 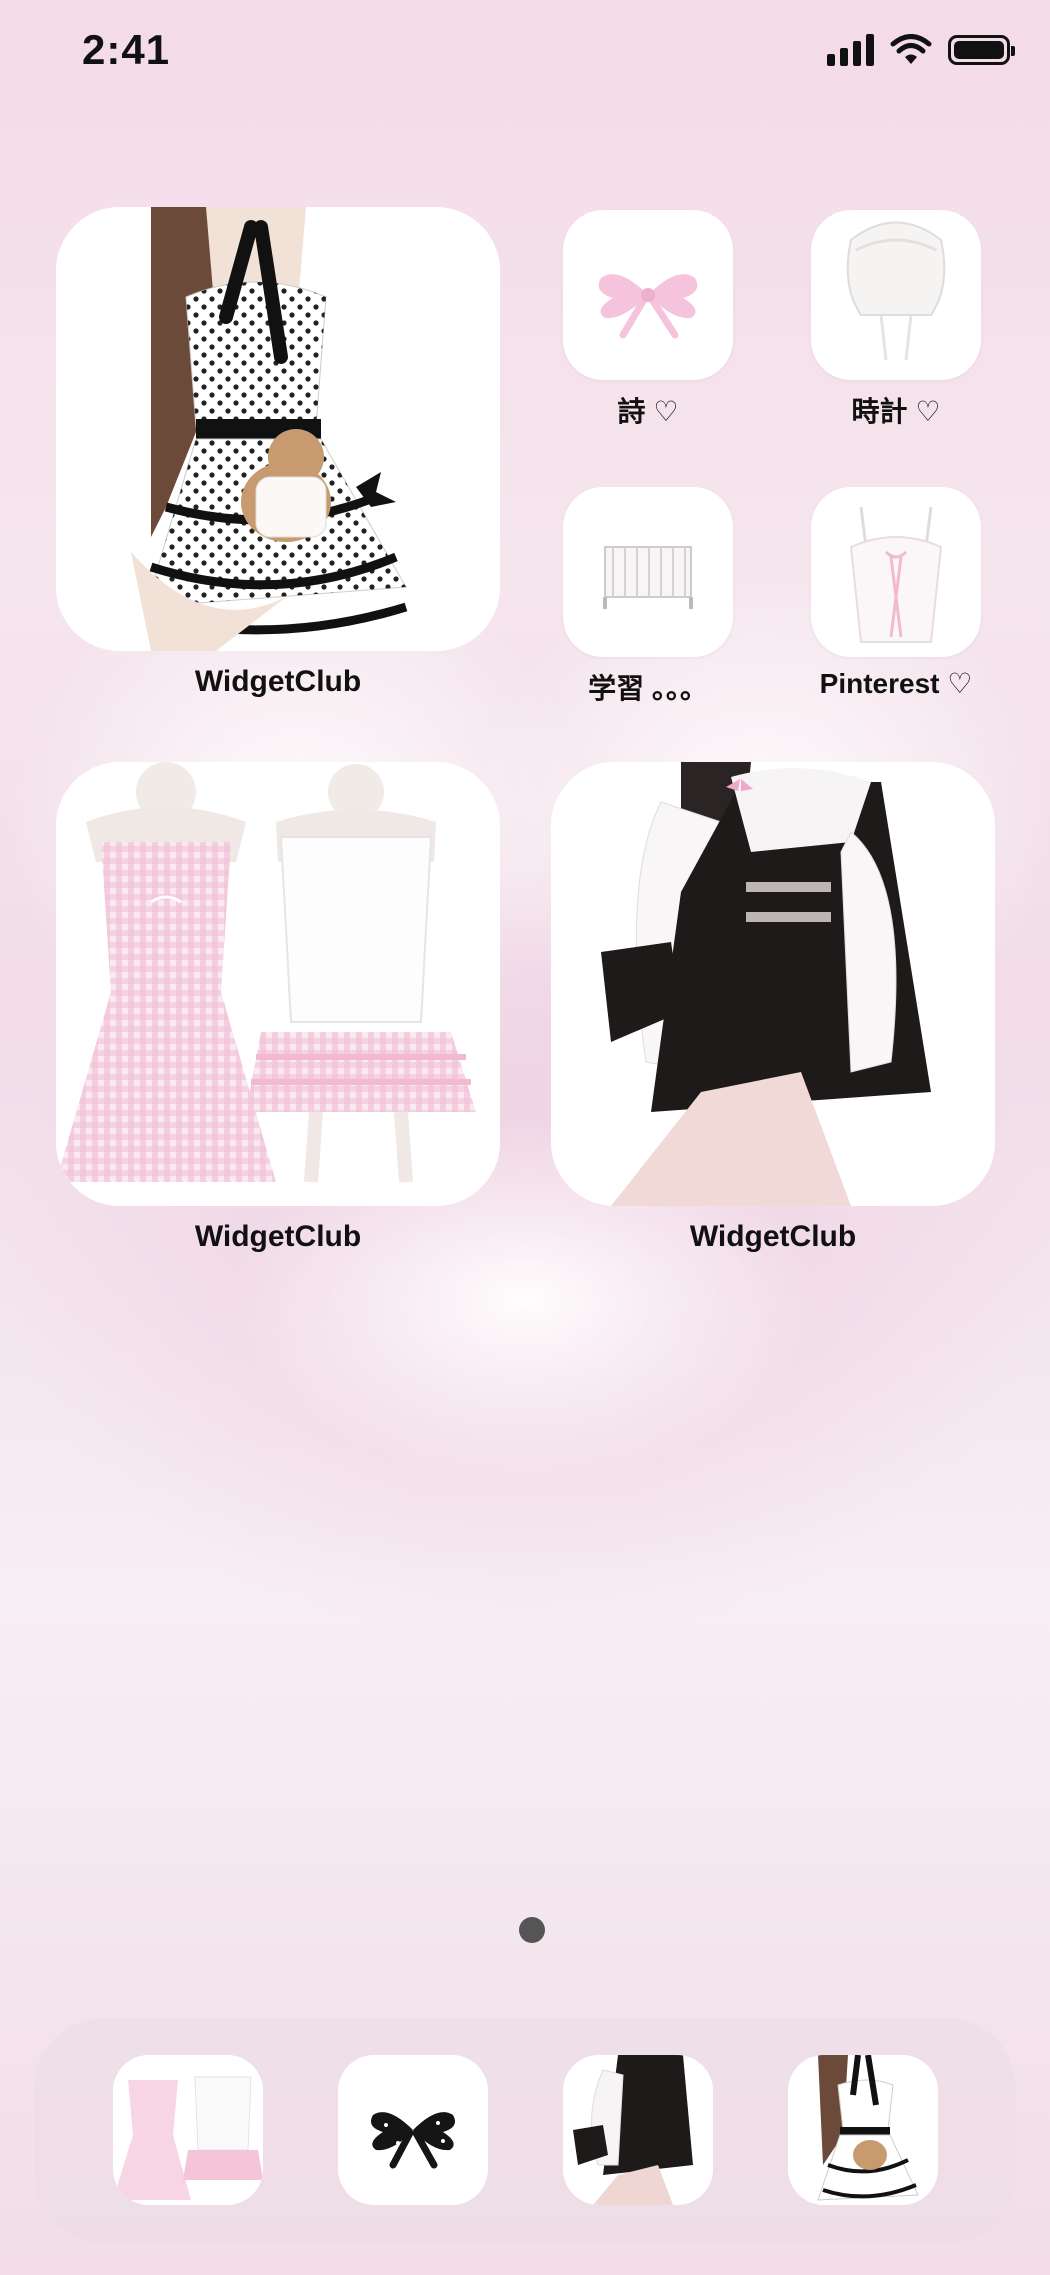 I want to click on app-icon-study, so click(x=648, y=572).